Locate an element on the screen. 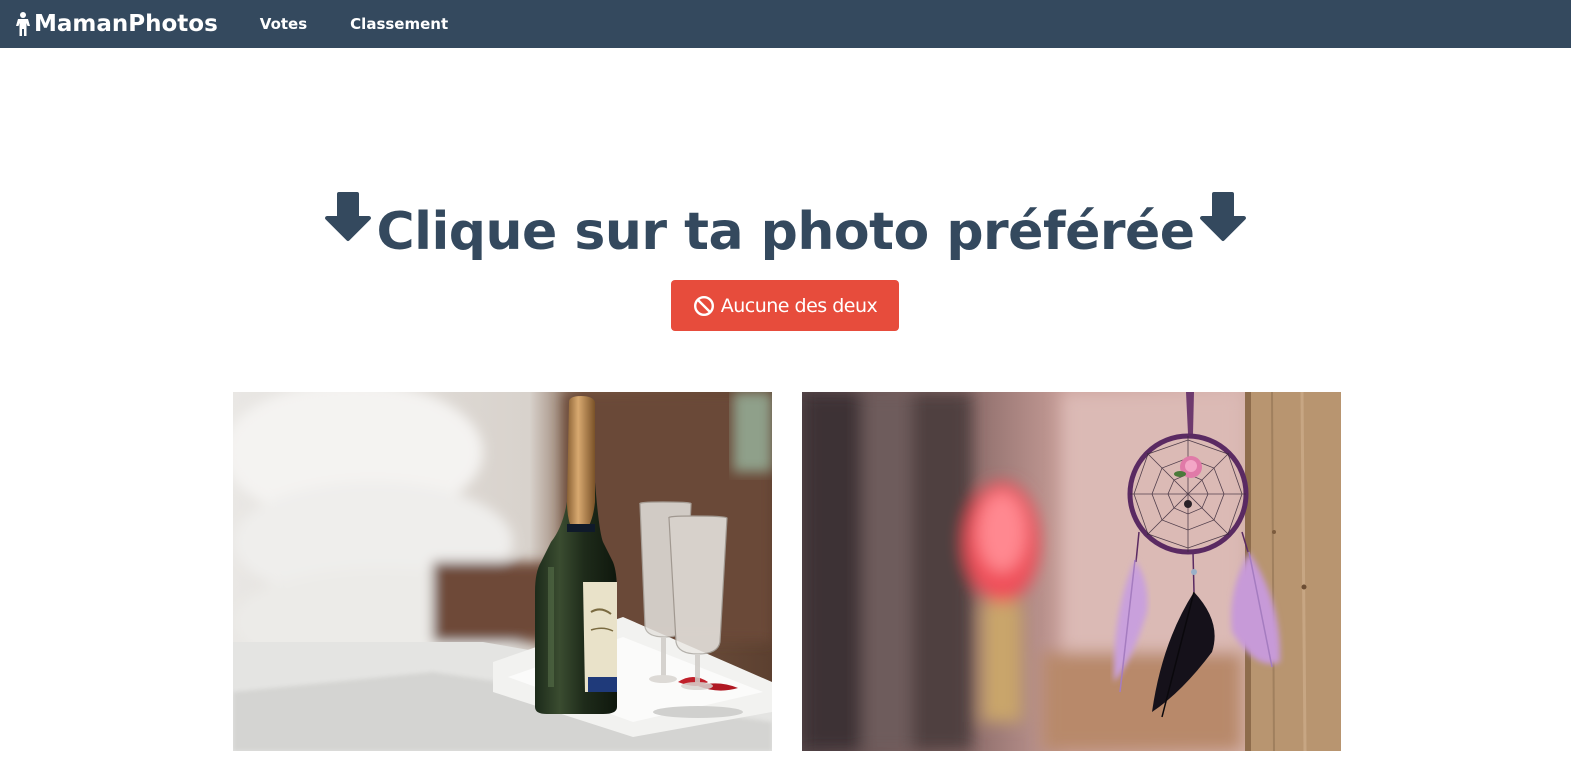 The width and height of the screenshot is (1571, 765). nav-link-classement: Classement is located at coordinates (399, 24).